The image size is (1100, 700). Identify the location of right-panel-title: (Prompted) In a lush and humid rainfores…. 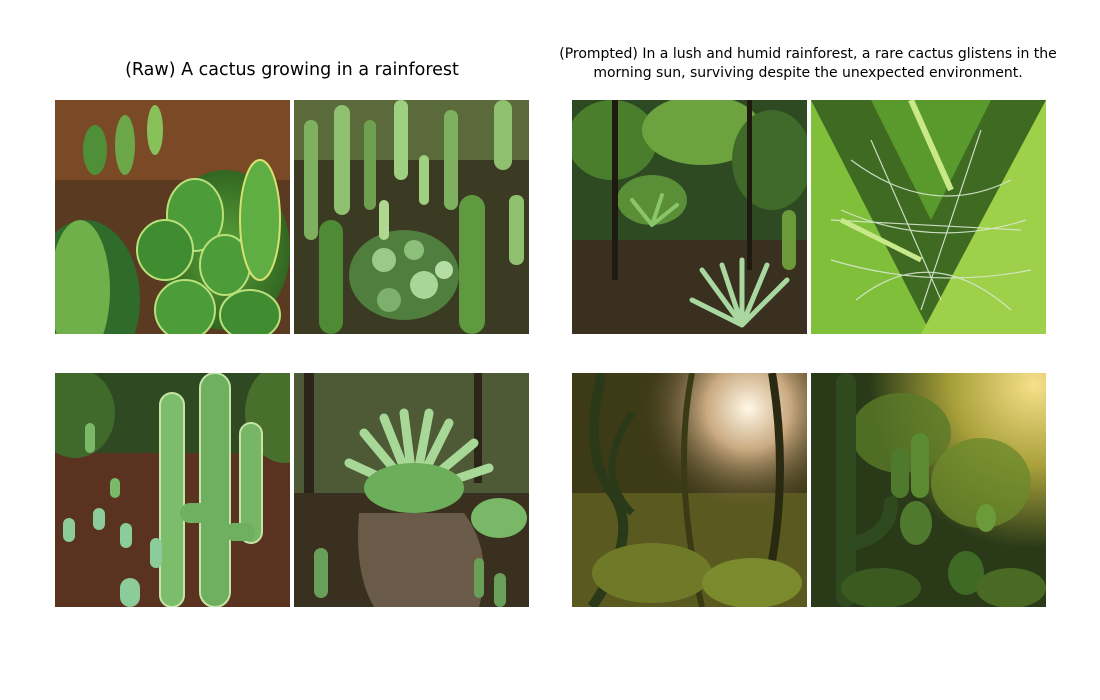
(808, 63).